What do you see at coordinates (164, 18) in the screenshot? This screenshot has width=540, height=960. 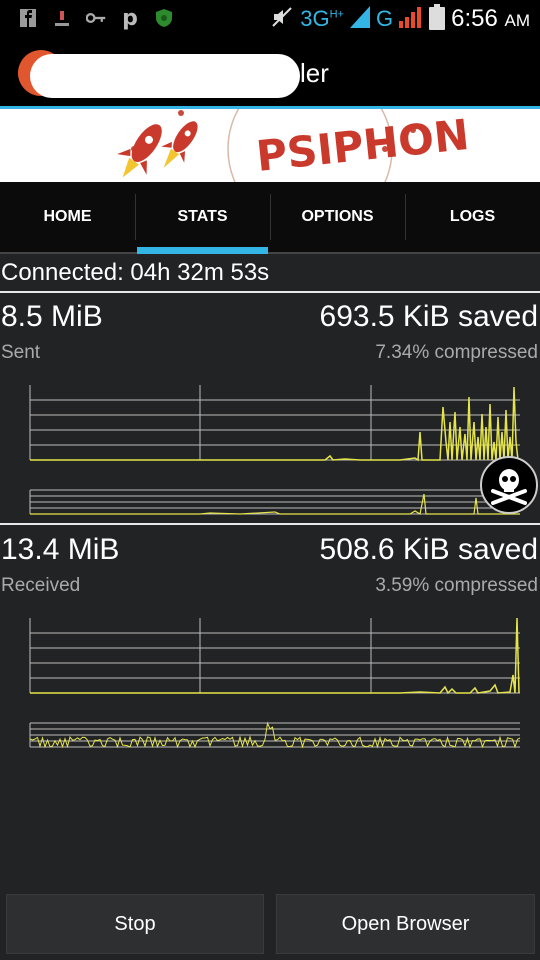 I see `shield-icon` at bounding box center [164, 18].